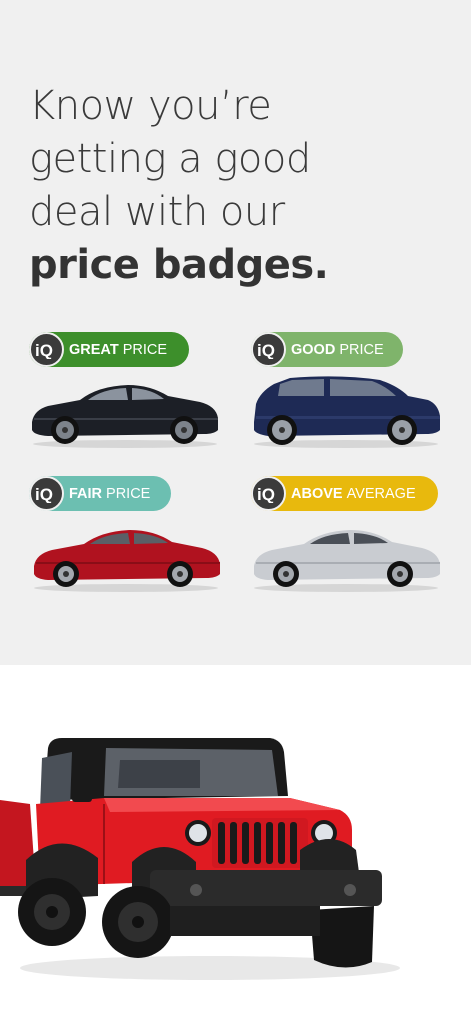  What do you see at coordinates (94, 349) in the screenshot?
I see `badge-strong-label: GREAT` at bounding box center [94, 349].